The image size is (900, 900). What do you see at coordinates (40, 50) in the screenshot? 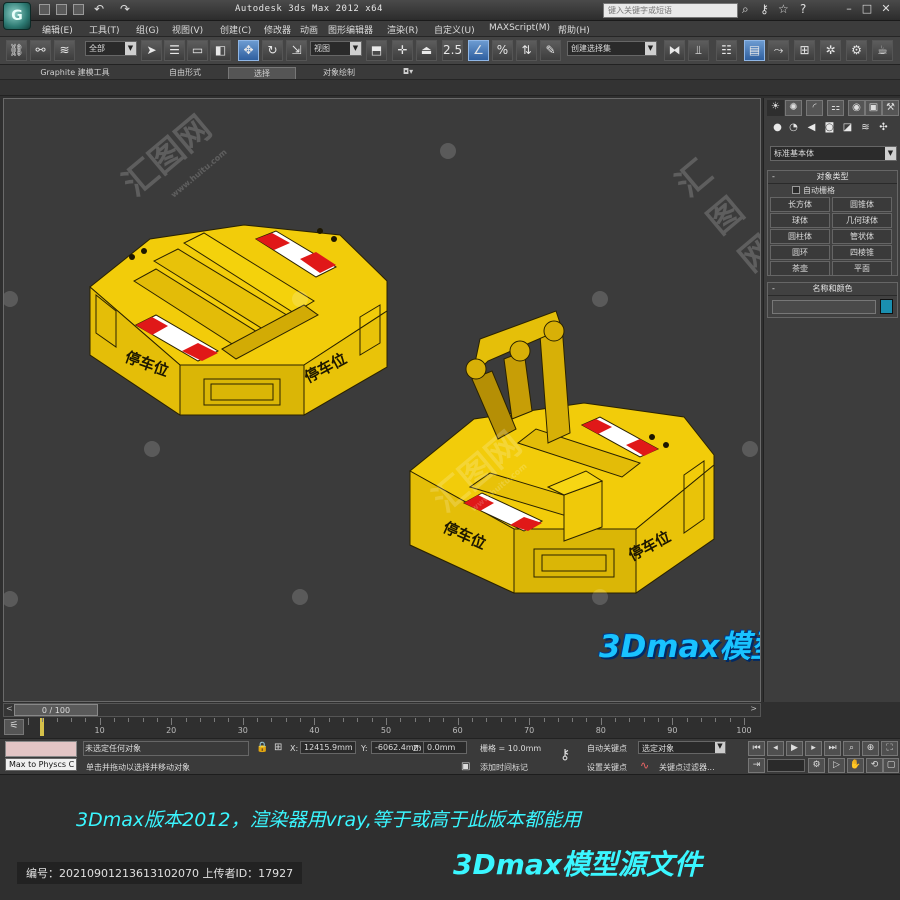
I see `unlink-icon: ⚯` at bounding box center [40, 50].